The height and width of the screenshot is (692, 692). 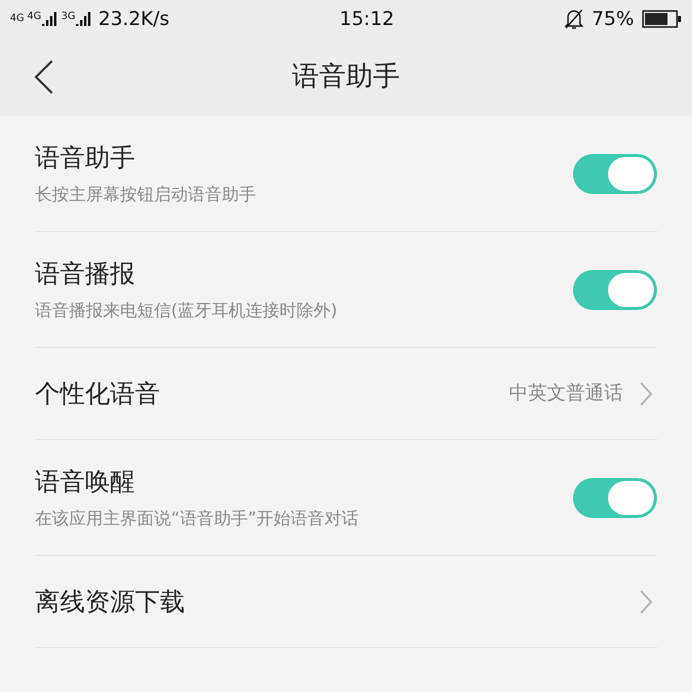 I want to click on setting-title: 个性化语音, so click(x=98, y=394).